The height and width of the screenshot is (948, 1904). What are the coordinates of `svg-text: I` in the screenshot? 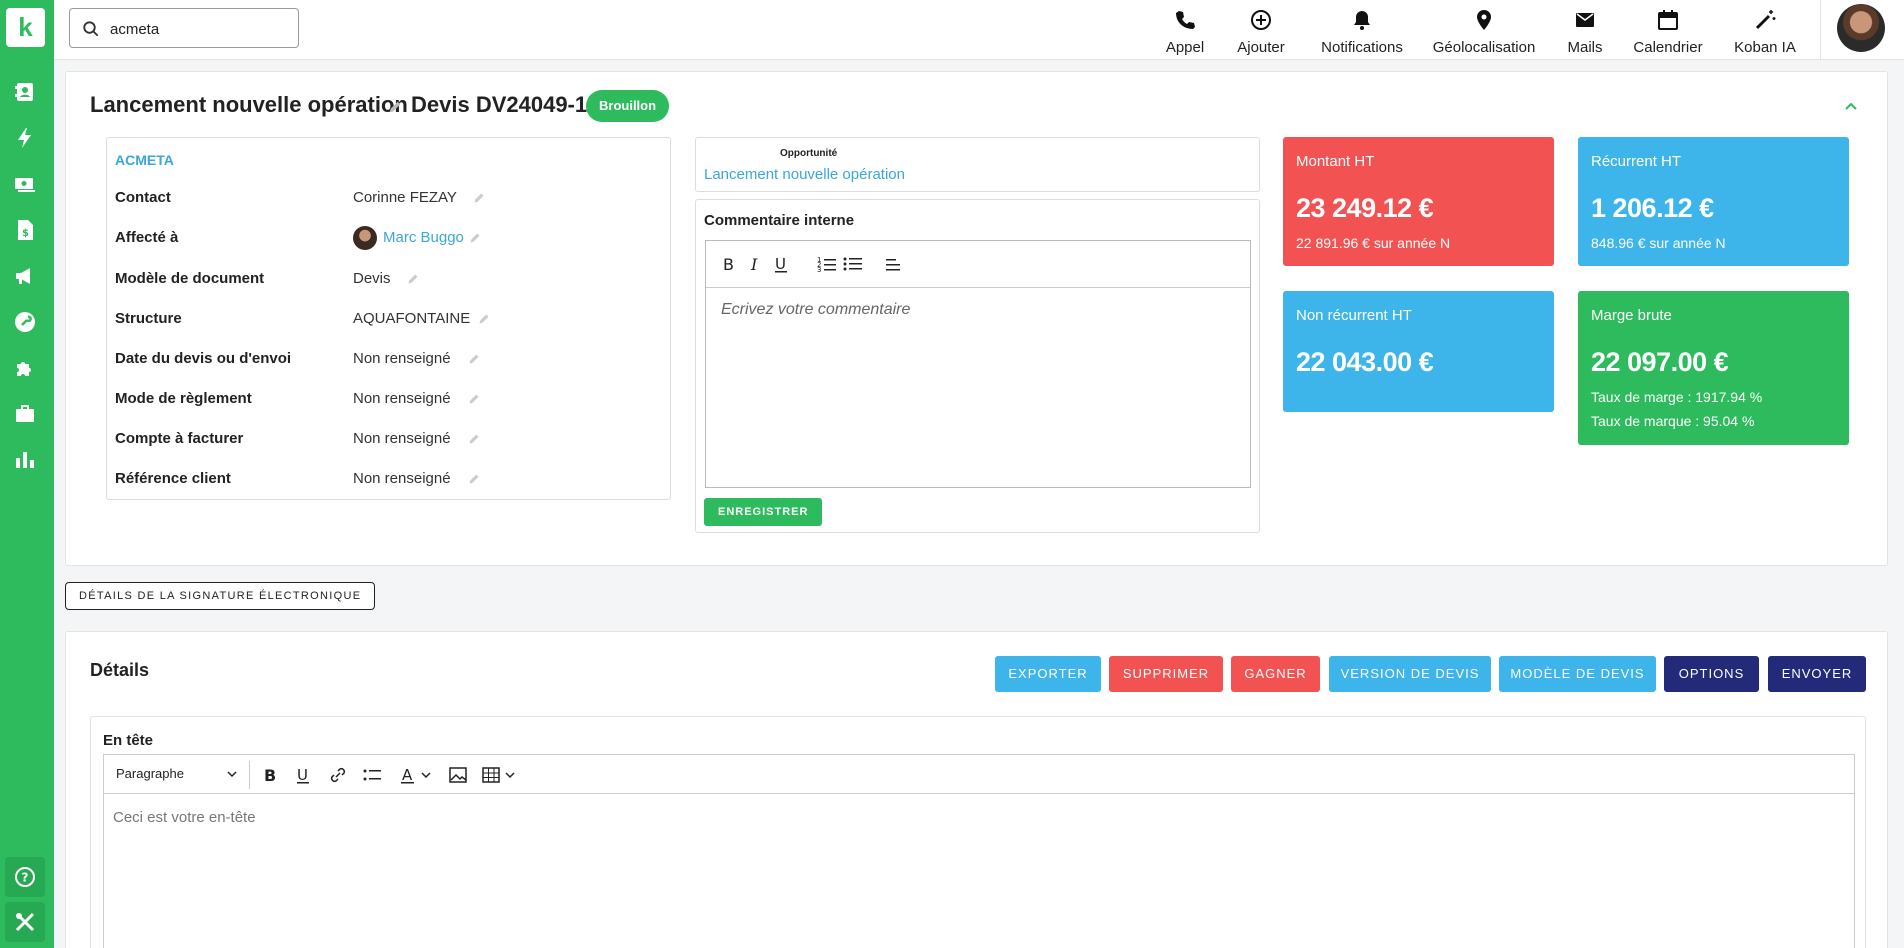 It's located at (754, 264).